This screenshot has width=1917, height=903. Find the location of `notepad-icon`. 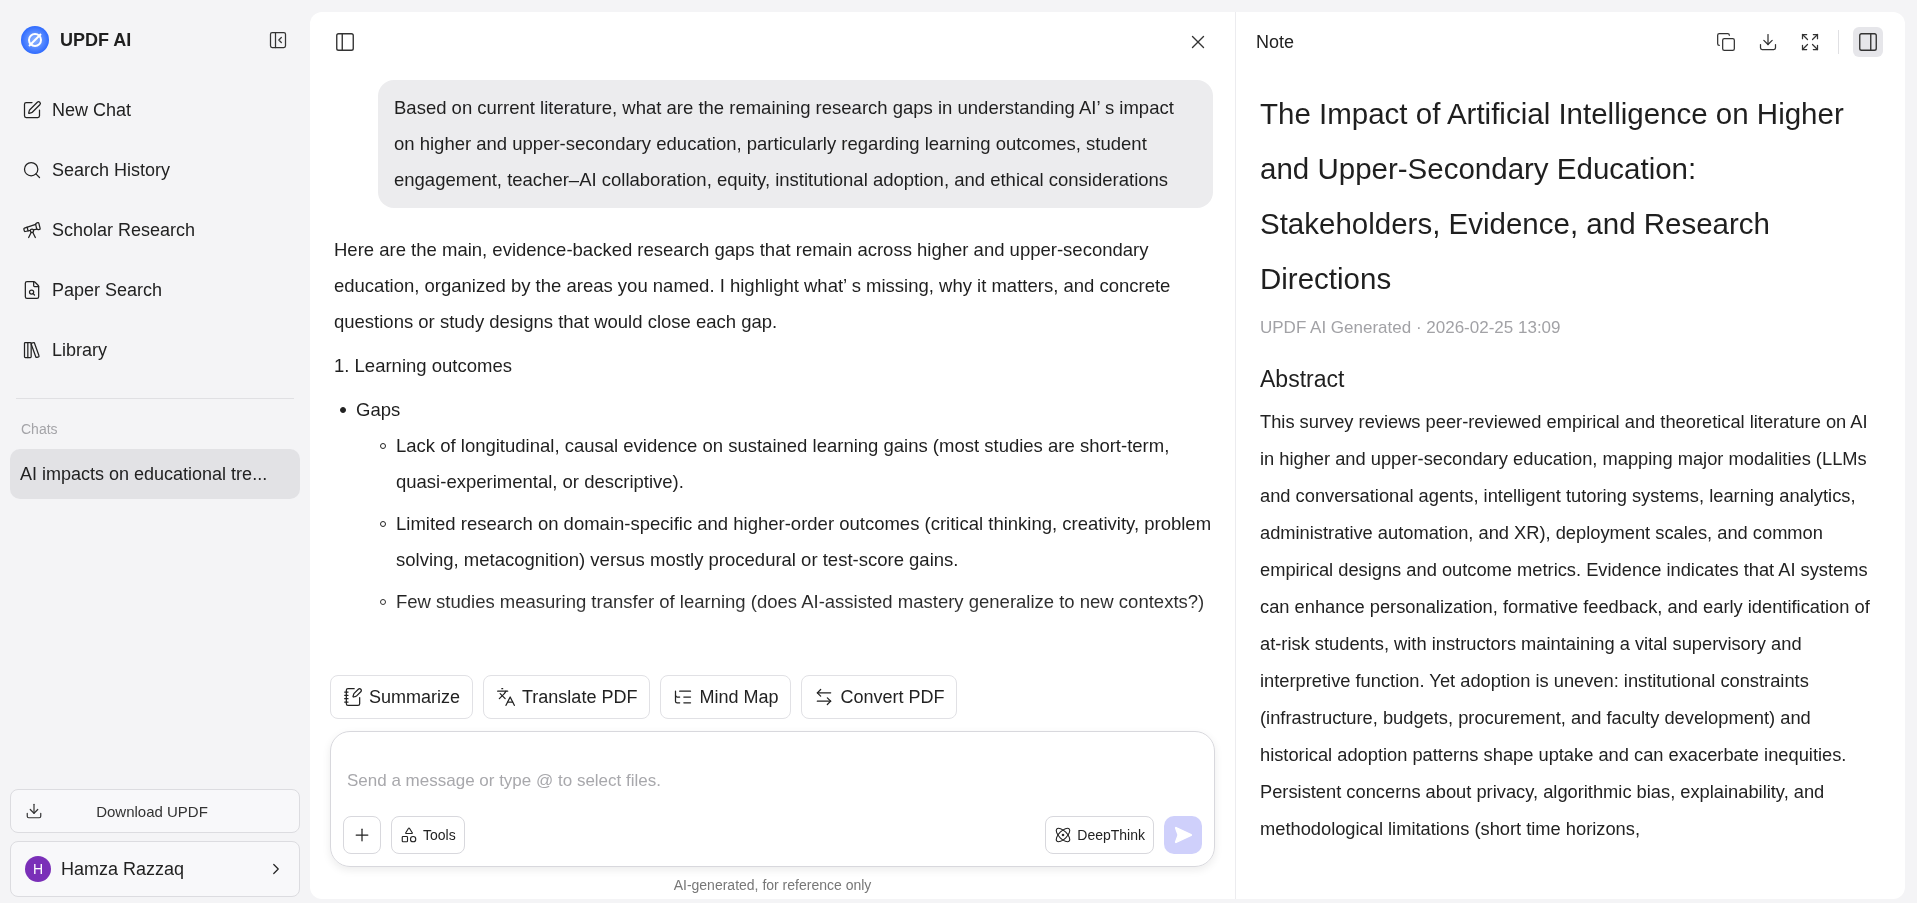

notepad-icon is located at coordinates (353, 697).